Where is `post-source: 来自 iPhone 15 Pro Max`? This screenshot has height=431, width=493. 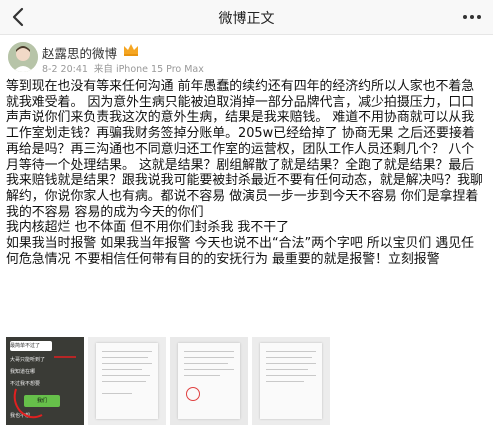
post-source: 来自 iPhone 15 Pro Max is located at coordinates (148, 69).